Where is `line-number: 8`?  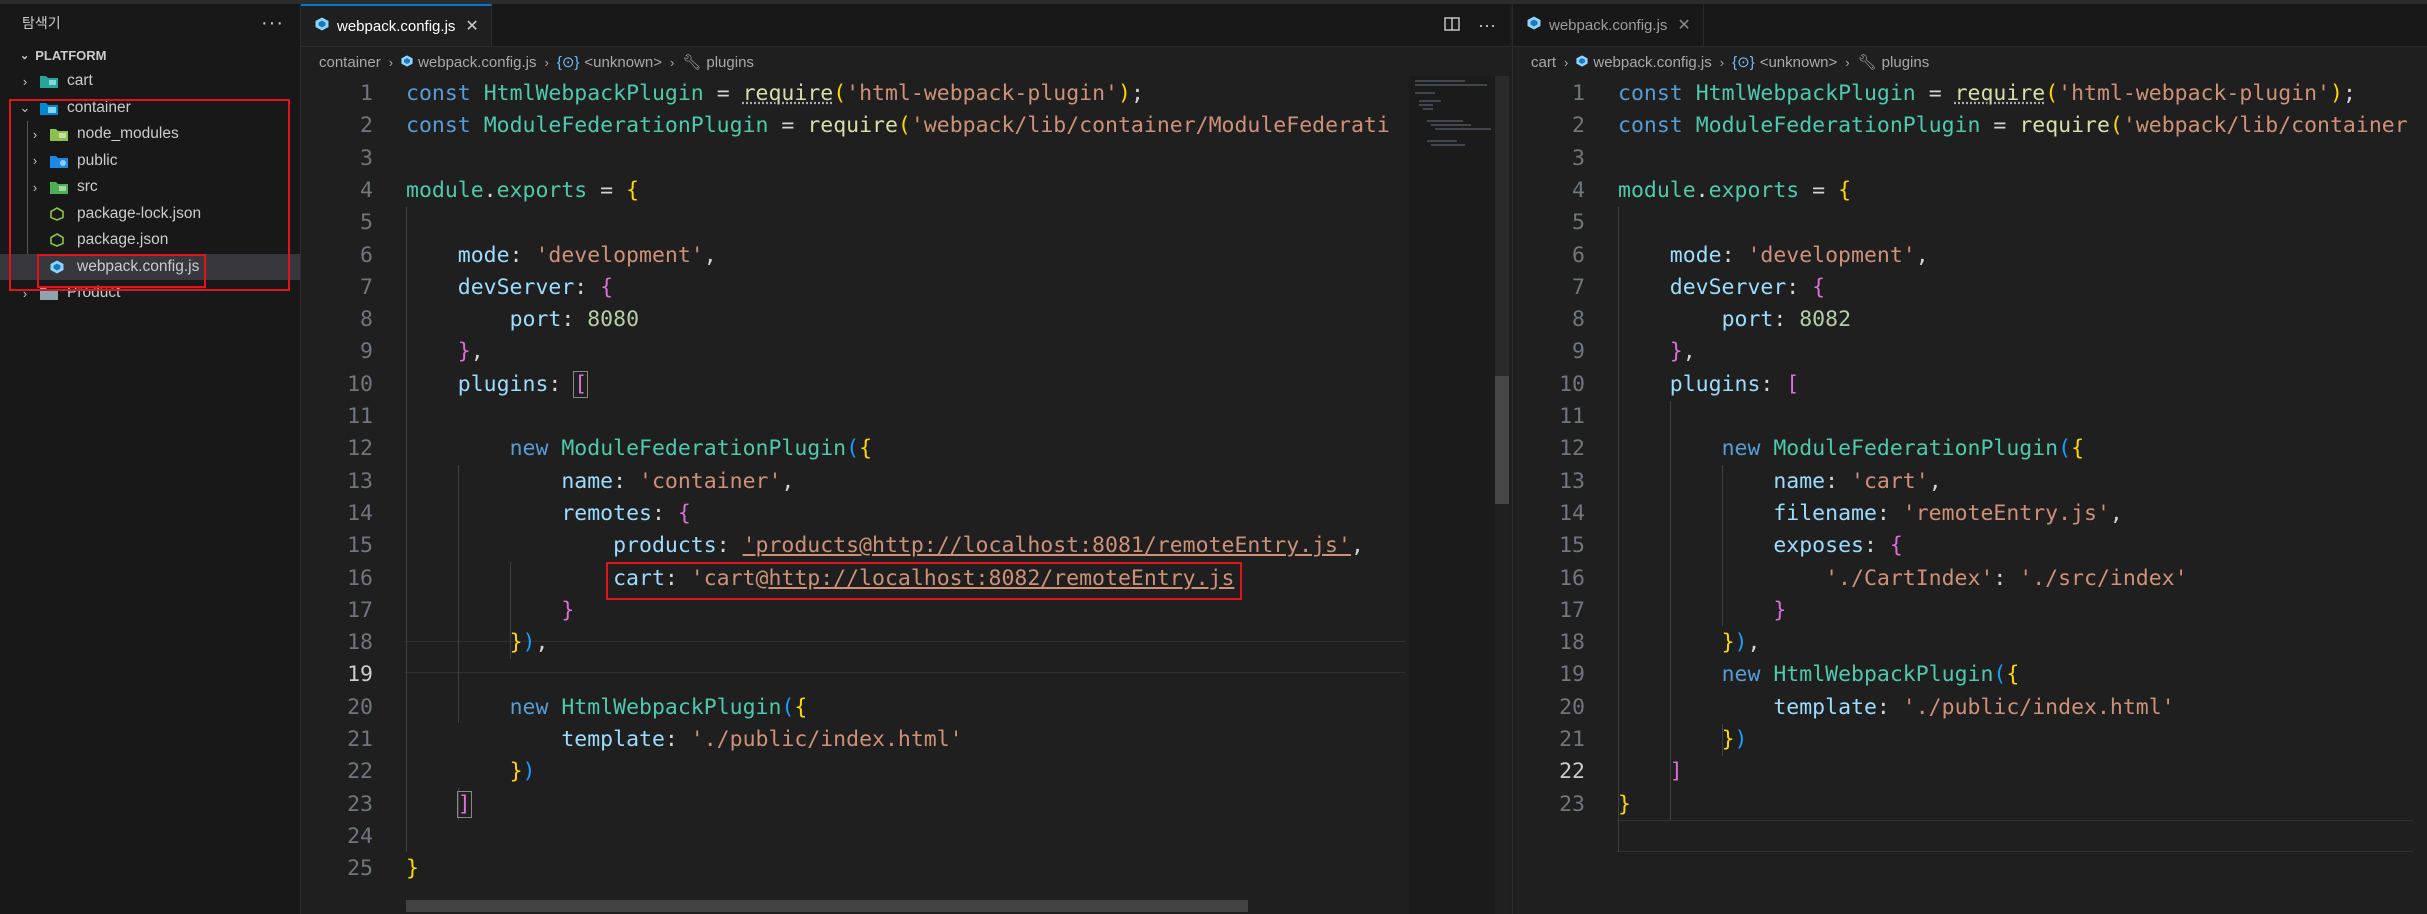 line-number: 8 is located at coordinates (1578, 320).